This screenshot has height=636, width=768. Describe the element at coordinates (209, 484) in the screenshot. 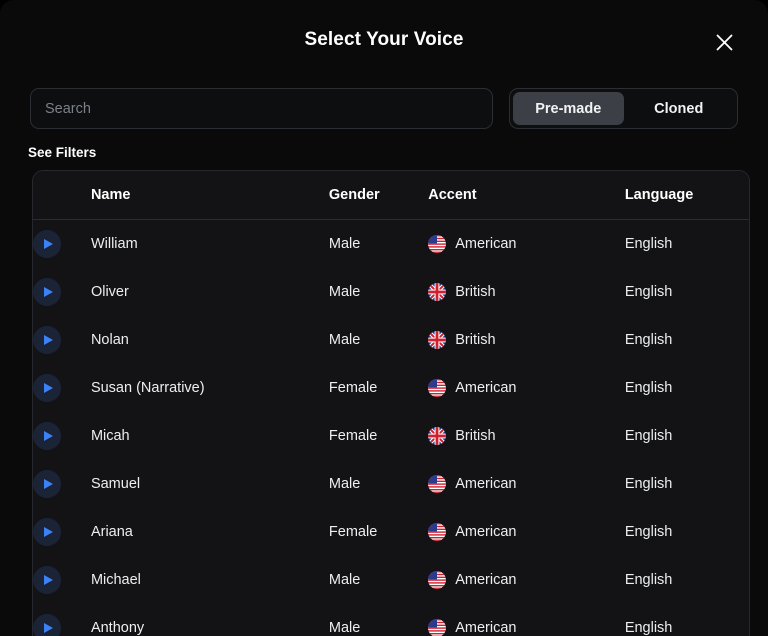

I see `cell-name: Samuel` at that location.